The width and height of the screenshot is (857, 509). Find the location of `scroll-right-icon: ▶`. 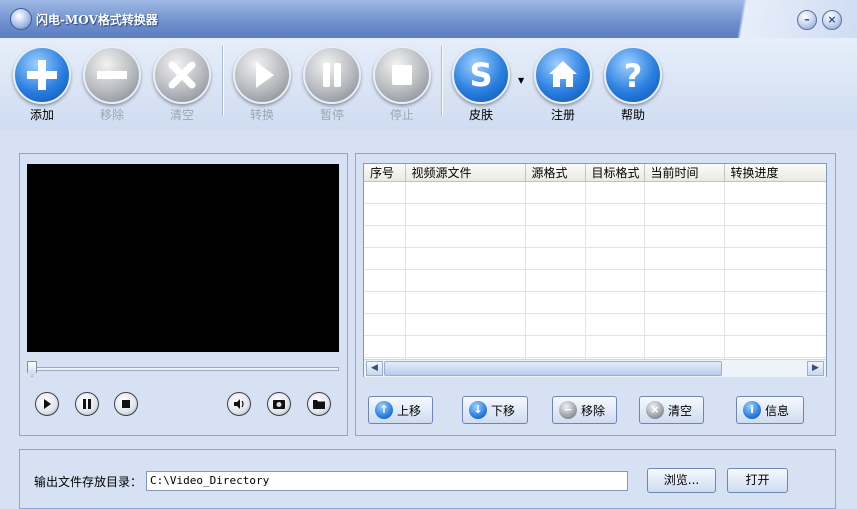

scroll-right-icon: ▶ is located at coordinates (815, 368).